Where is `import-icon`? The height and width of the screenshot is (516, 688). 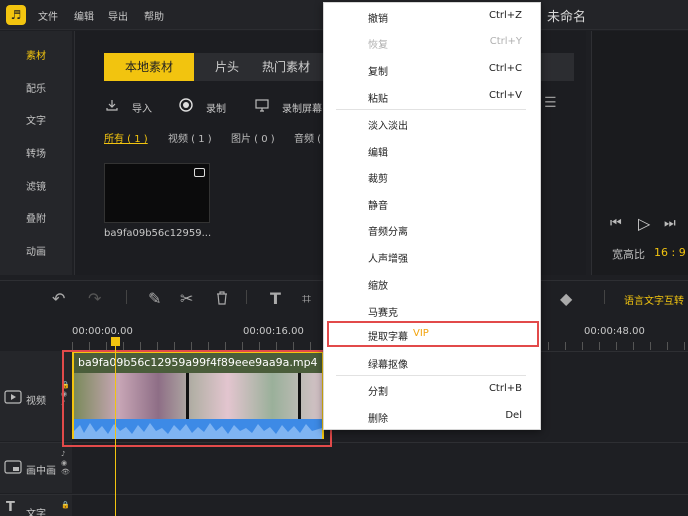 import-icon is located at coordinates (112, 105).